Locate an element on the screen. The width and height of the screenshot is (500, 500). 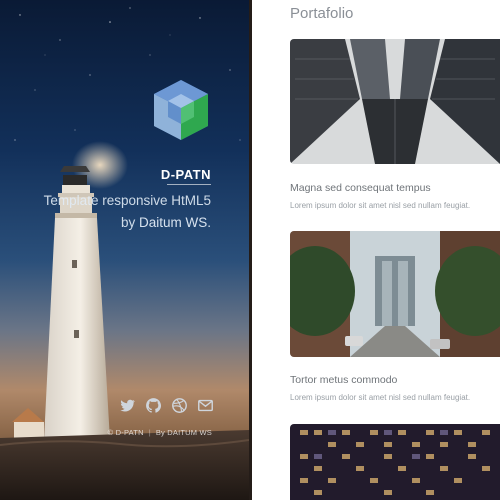
copyright-text: © D-PATN is located at coordinates (125, 432).